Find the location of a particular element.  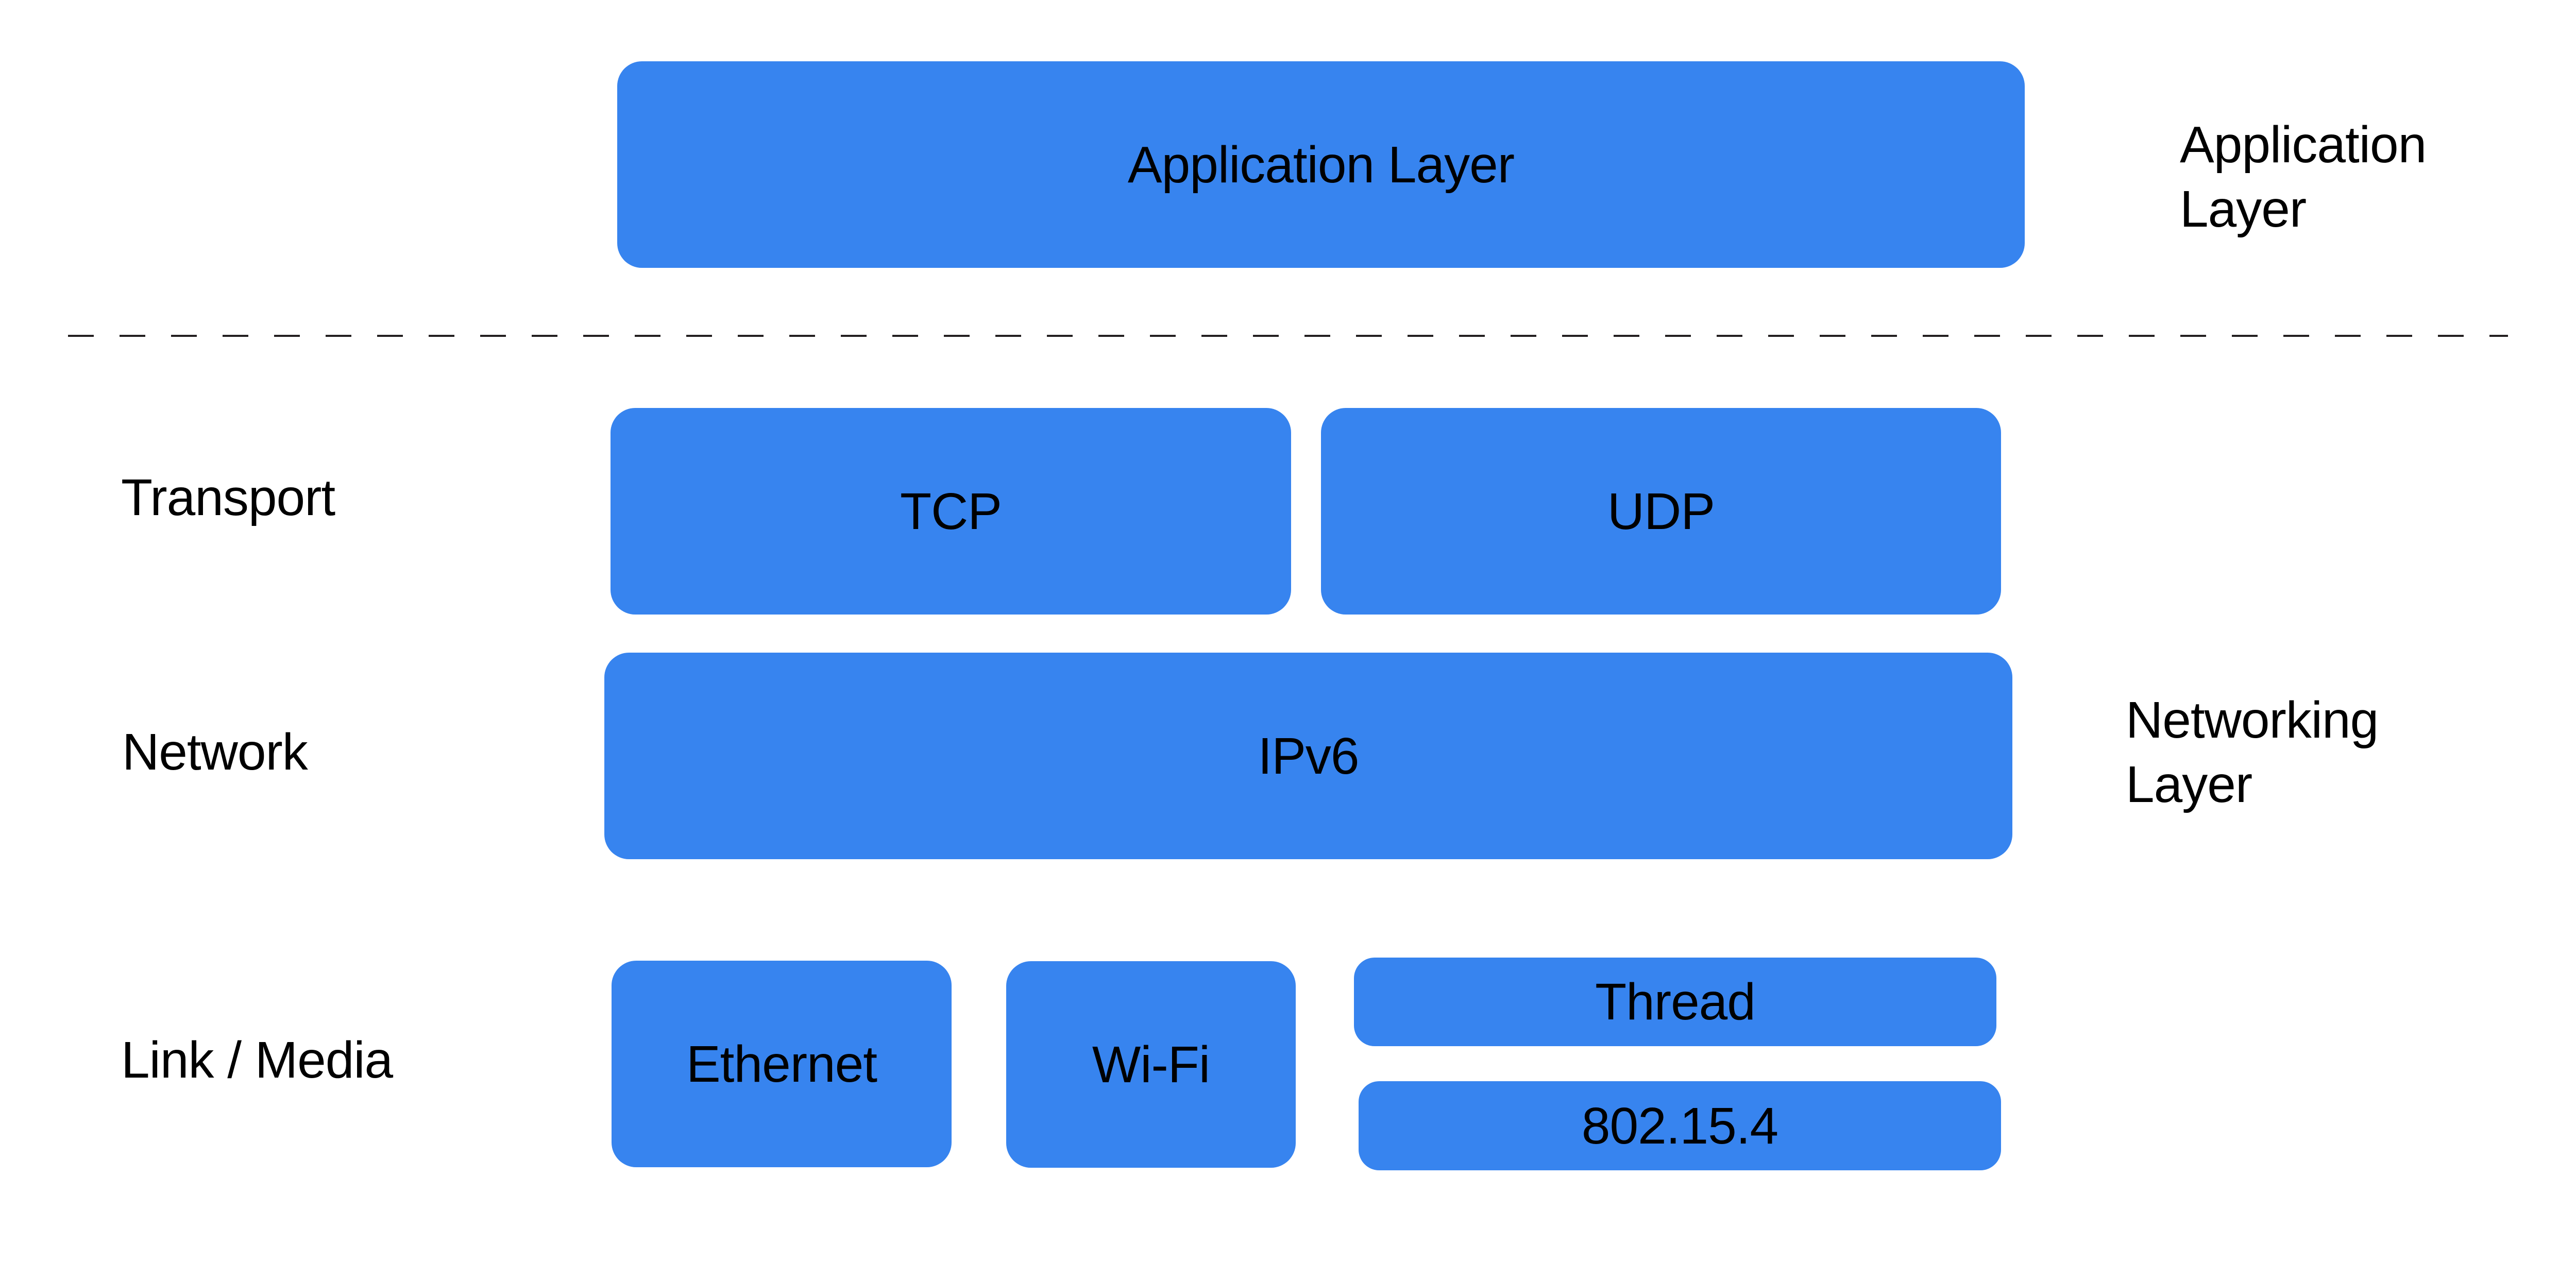

ethernet-box: Ethernet is located at coordinates (782, 1064).